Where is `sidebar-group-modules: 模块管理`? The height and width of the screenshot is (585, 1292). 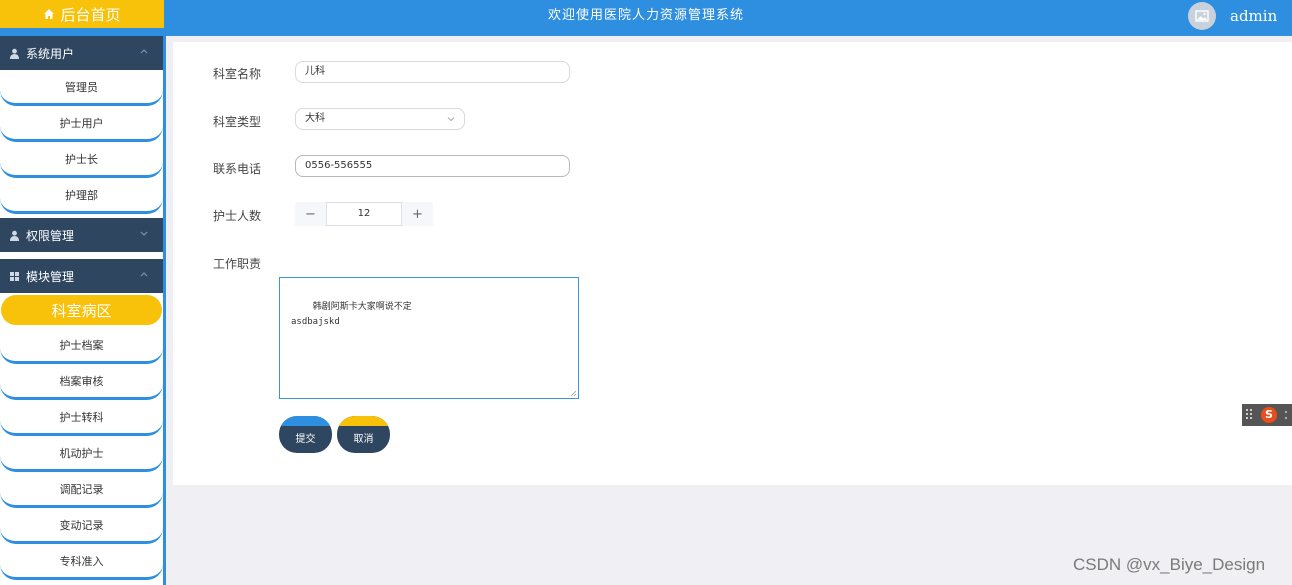 sidebar-group-modules: 模块管理 is located at coordinates (81, 276).